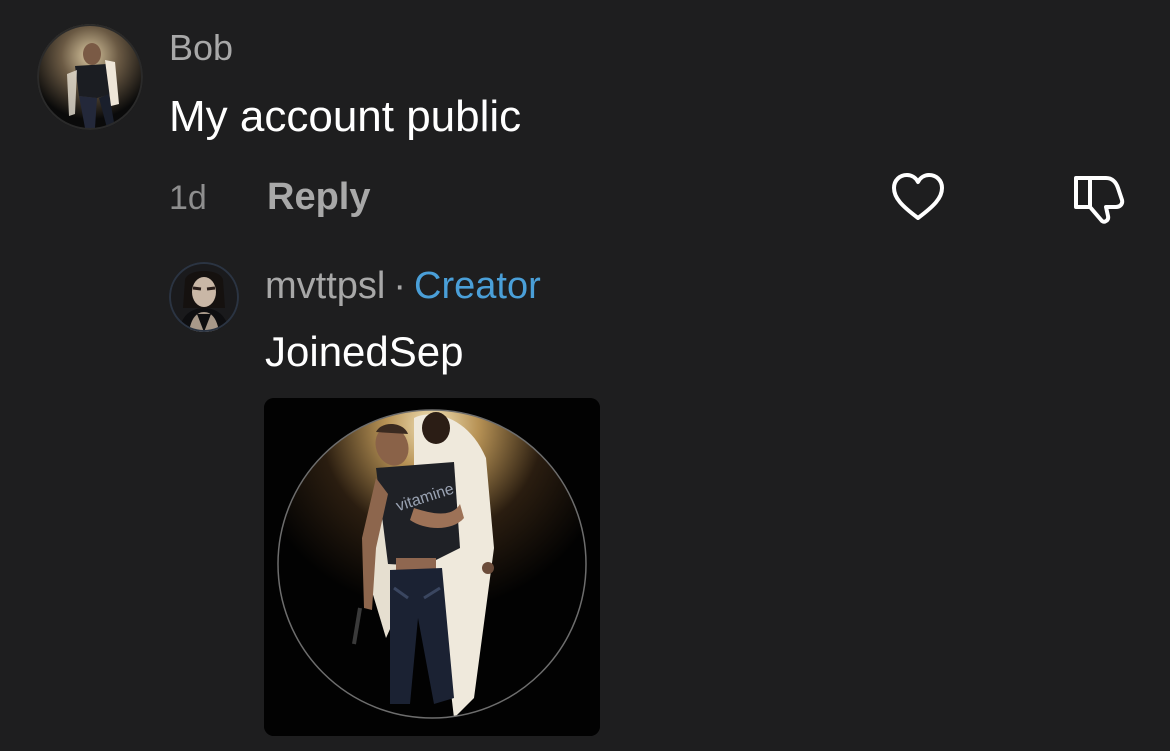 The height and width of the screenshot is (751, 1170). What do you see at coordinates (345, 116) in the screenshot?
I see `comment-text: My account public` at bounding box center [345, 116].